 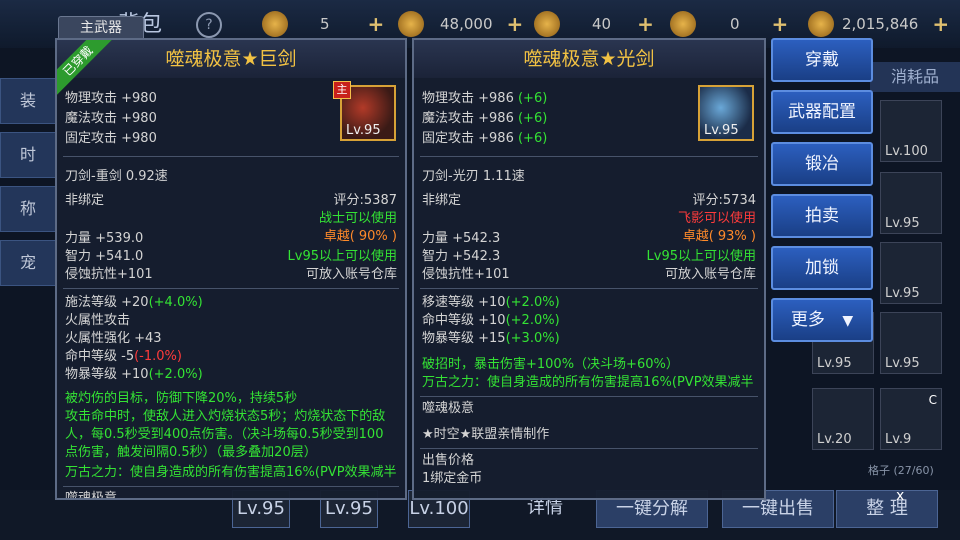 I want to click on stat-line: 魔法攻击 +980, so click(x=111, y=118).